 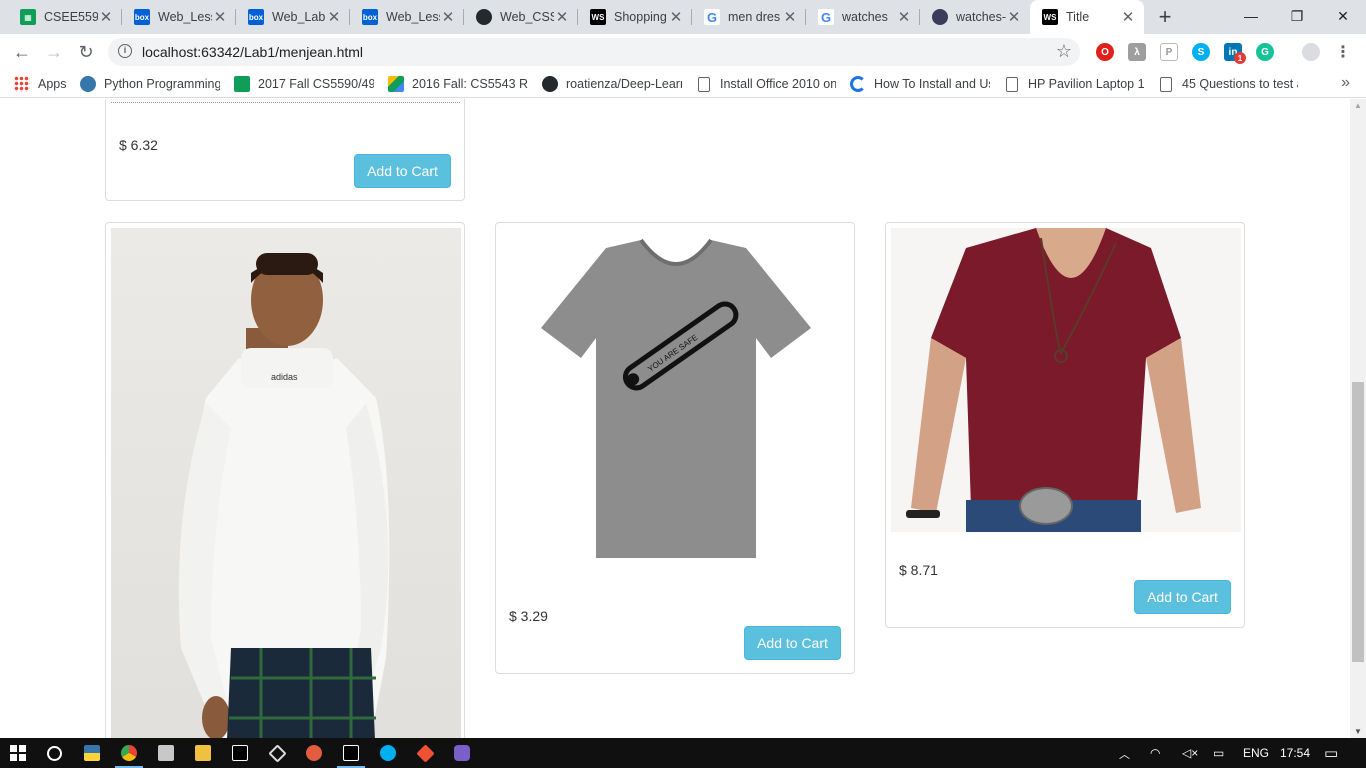 I want to click on bookmark-item: roatienza/Deep-Learn, so click(x=612, y=84).